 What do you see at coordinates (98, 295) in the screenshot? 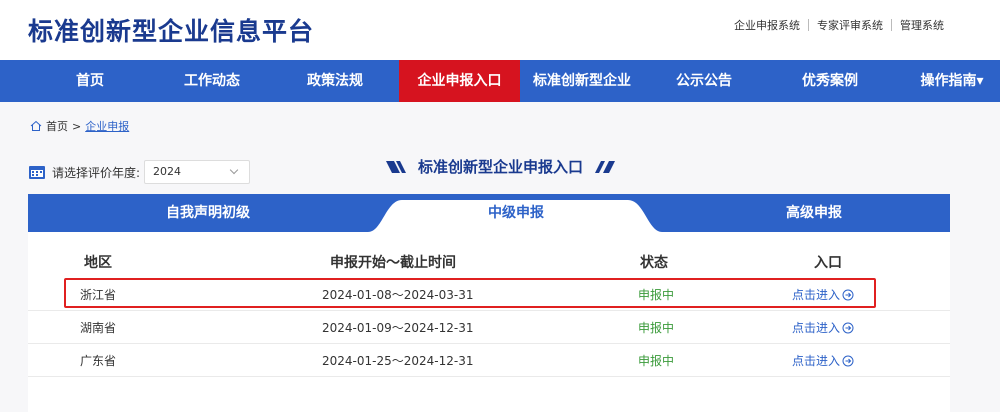
I see `row-region: 浙江省` at bounding box center [98, 295].